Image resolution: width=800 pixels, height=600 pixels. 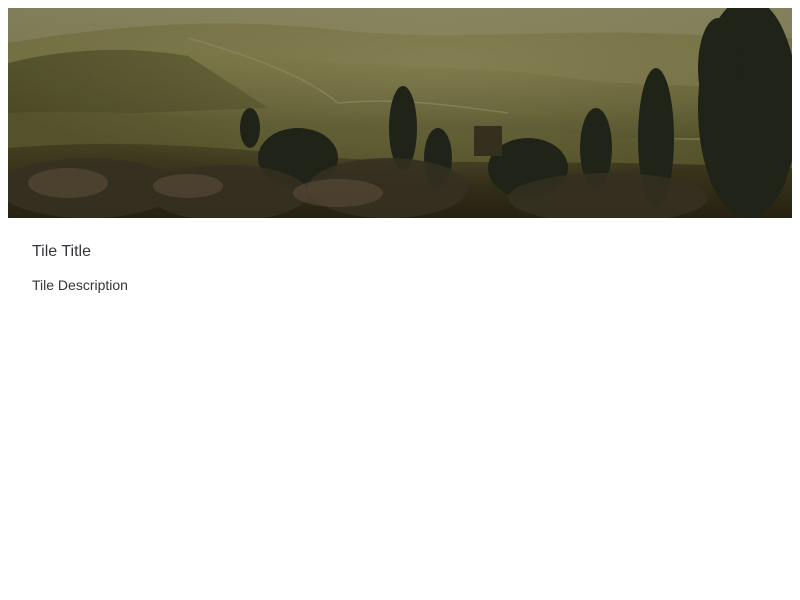 What do you see at coordinates (61, 251) in the screenshot?
I see `tile-title: Tile Title` at bounding box center [61, 251].